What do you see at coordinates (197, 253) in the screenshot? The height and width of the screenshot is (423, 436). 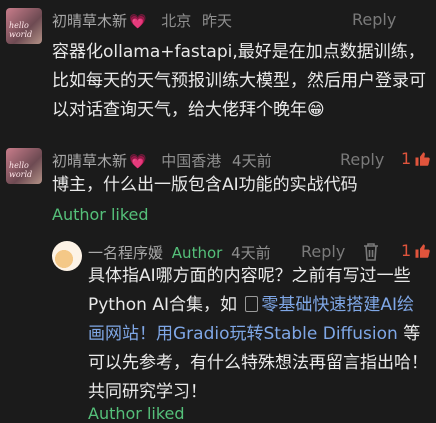 I see `author-badge: Author` at bounding box center [197, 253].